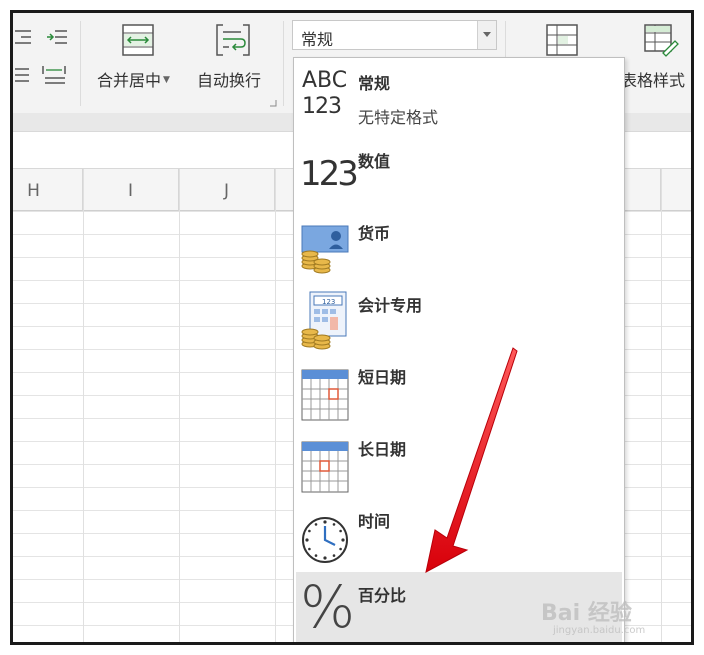  Describe the element at coordinates (459, 99) in the screenshot. I see `menu-item-general: ABC 123 常规 无特定格式` at that location.